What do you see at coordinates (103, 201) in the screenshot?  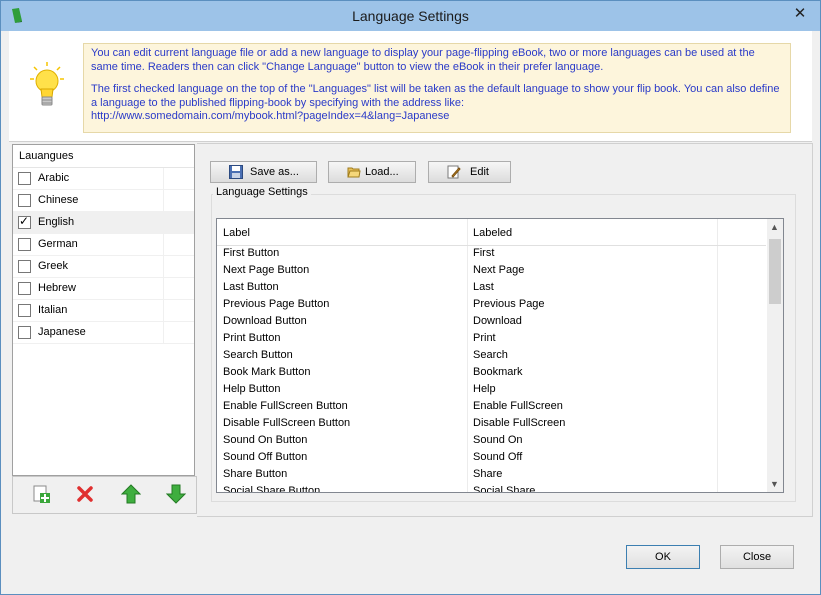 I see `language-item: Chinese` at bounding box center [103, 201].